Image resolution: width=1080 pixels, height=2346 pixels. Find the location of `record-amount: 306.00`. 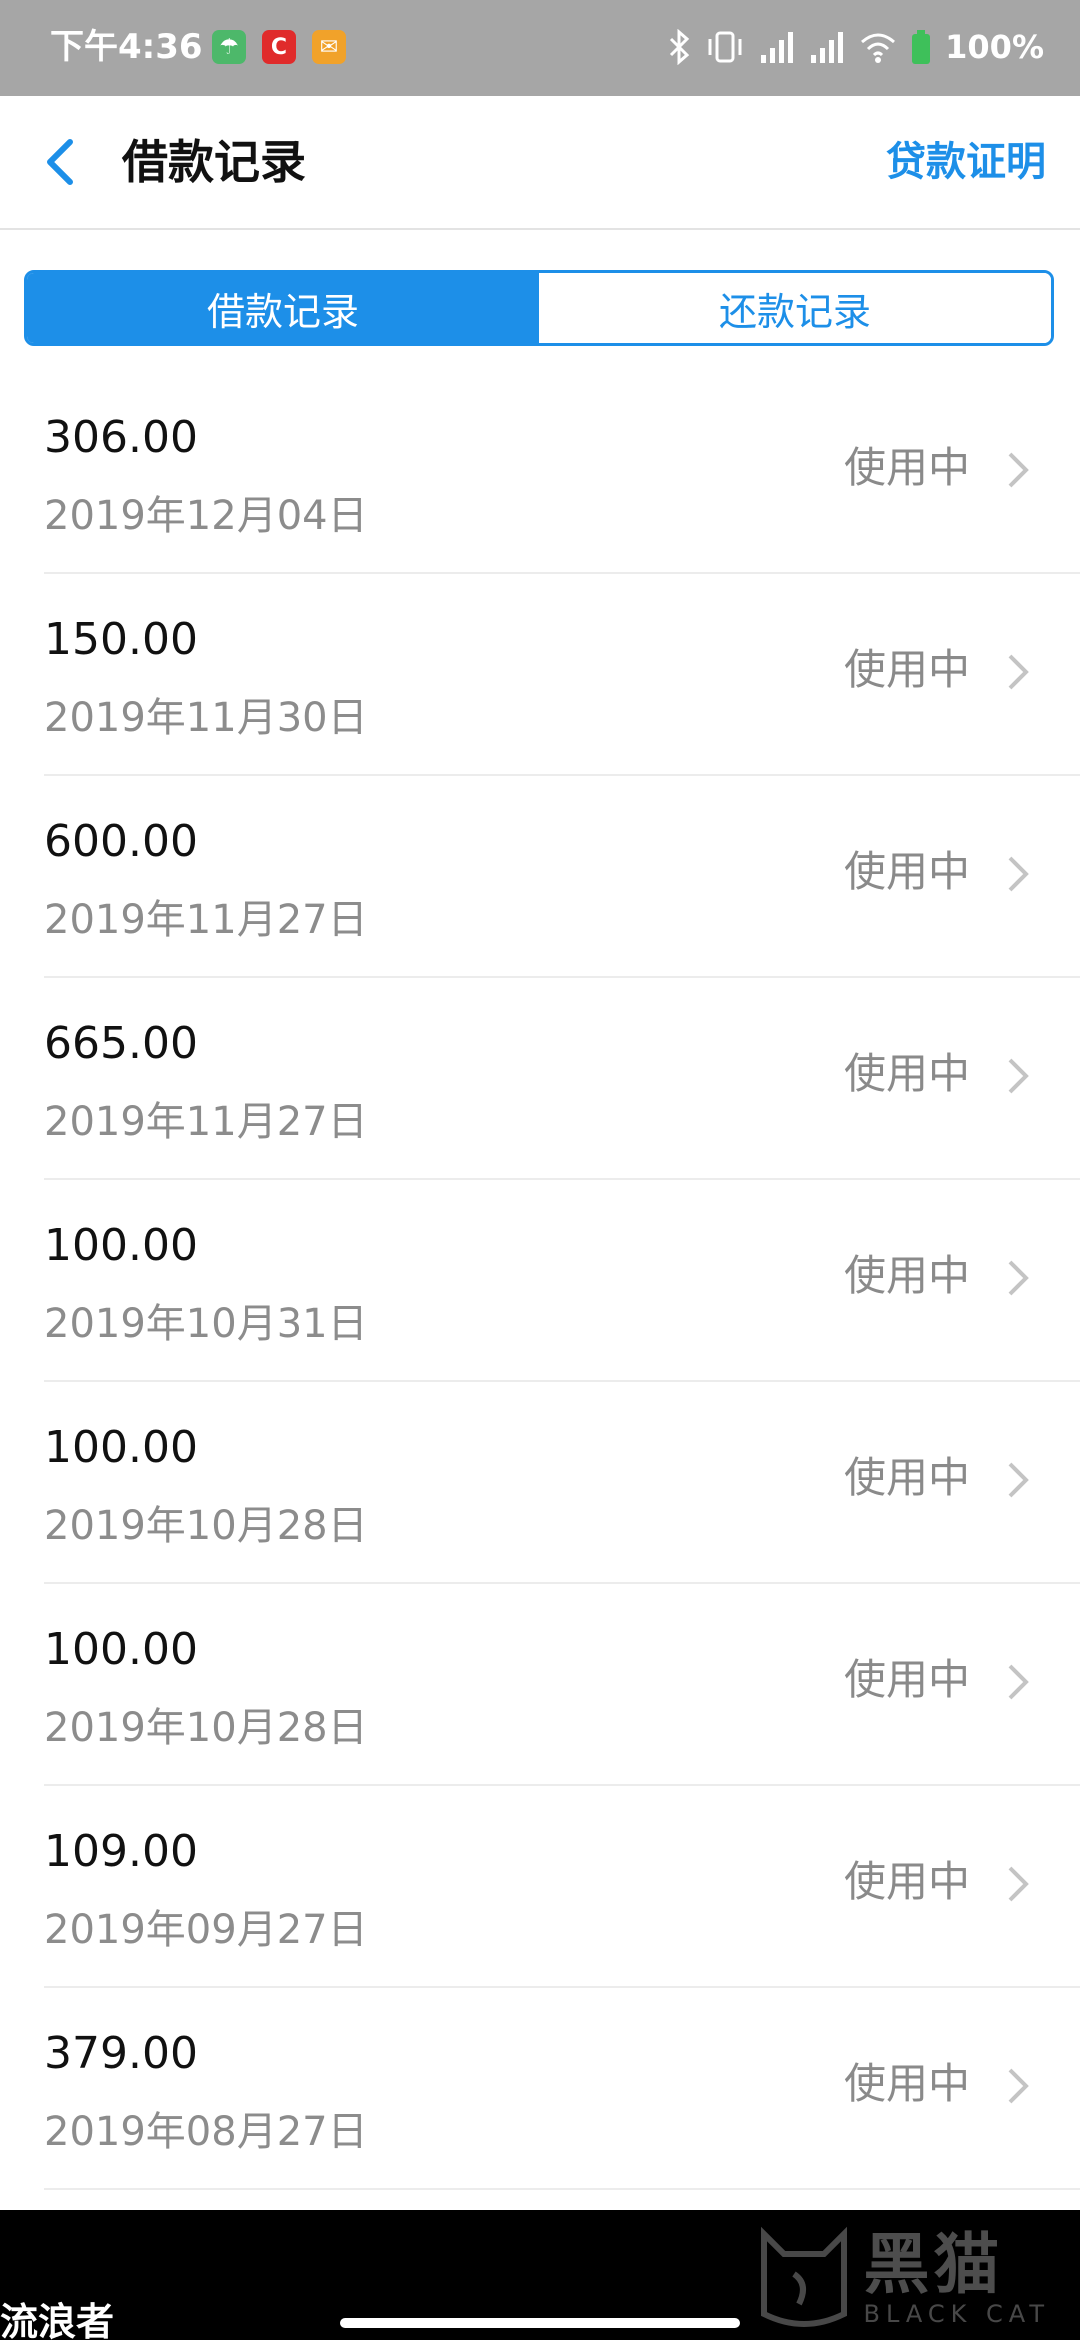

record-amount: 306.00 is located at coordinates (121, 437).